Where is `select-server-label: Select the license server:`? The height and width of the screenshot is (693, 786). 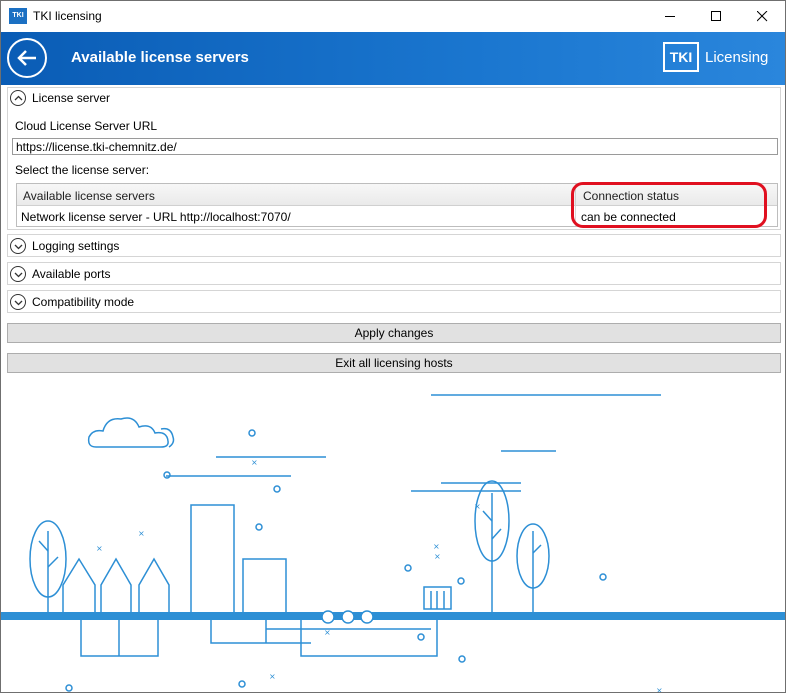
select-server-label: Select the license server: is located at coordinates (82, 170).